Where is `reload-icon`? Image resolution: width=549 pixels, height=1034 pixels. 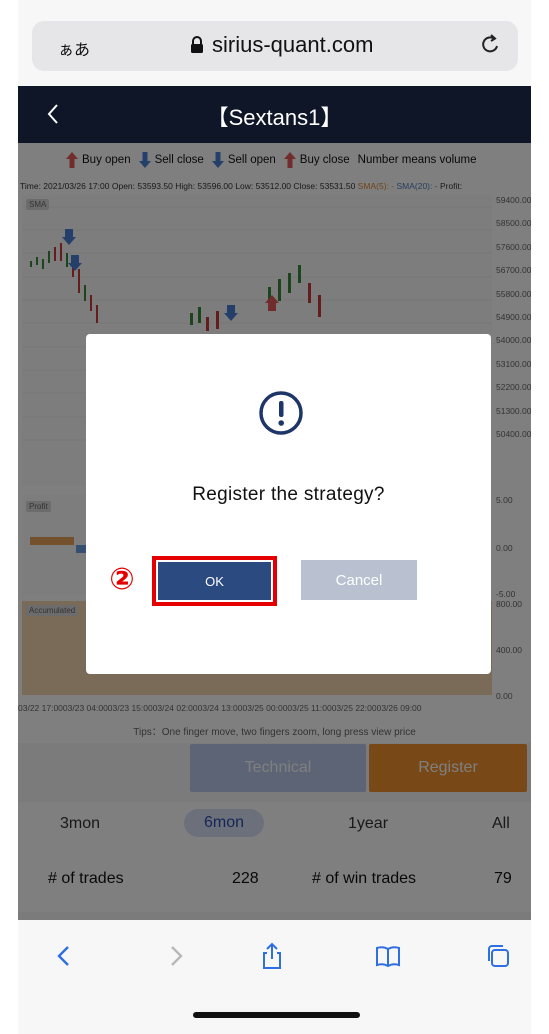 reload-icon is located at coordinates (490, 45).